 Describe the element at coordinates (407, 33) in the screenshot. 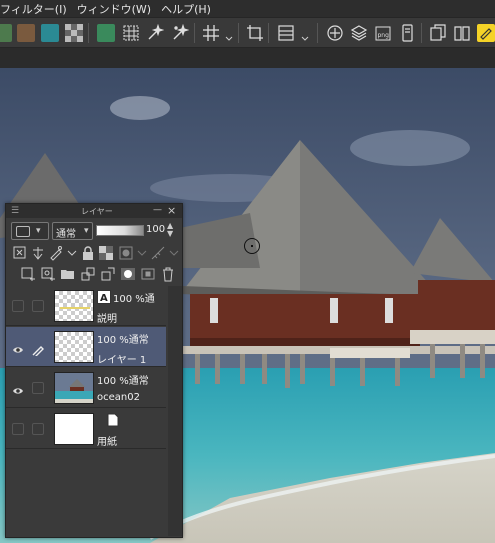

I see `phone-preview-icon` at that location.